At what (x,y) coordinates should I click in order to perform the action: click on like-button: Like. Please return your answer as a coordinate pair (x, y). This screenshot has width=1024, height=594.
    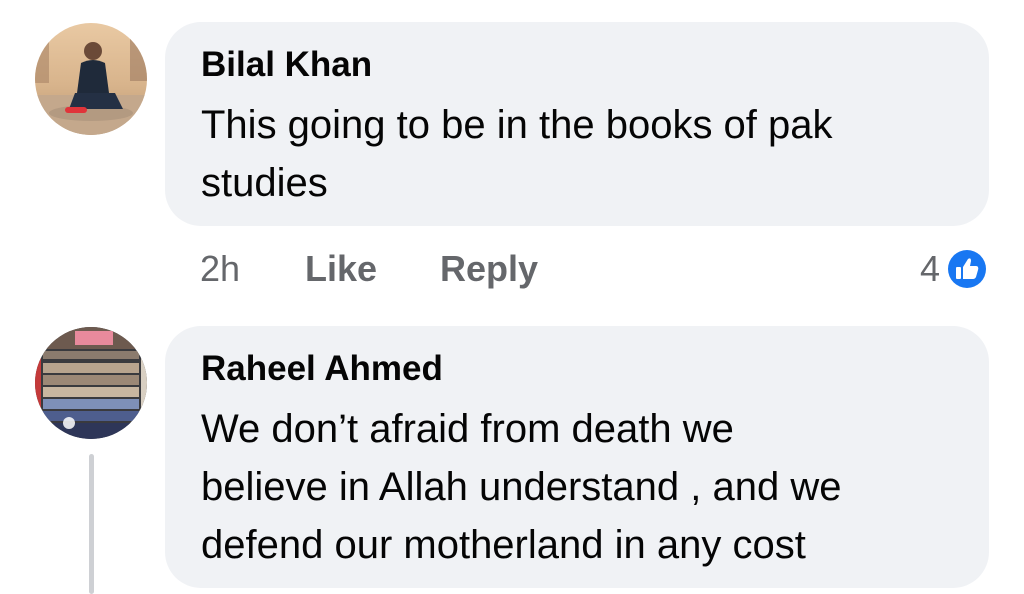
    Looking at the image, I should click on (341, 269).